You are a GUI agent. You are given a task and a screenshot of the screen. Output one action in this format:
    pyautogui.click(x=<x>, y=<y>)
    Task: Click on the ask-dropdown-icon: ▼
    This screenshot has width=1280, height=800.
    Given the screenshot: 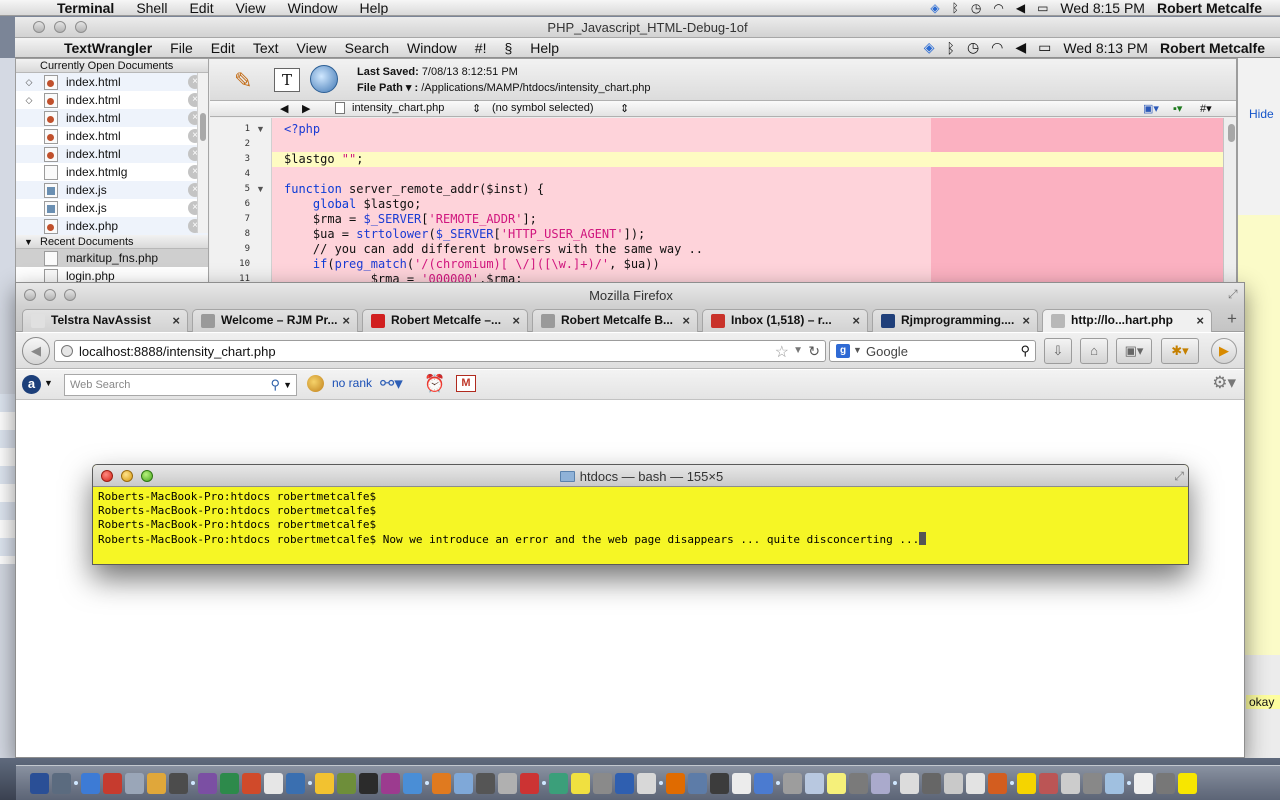 What is the action you would take?
    pyautogui.click(x=48, y=383)
    